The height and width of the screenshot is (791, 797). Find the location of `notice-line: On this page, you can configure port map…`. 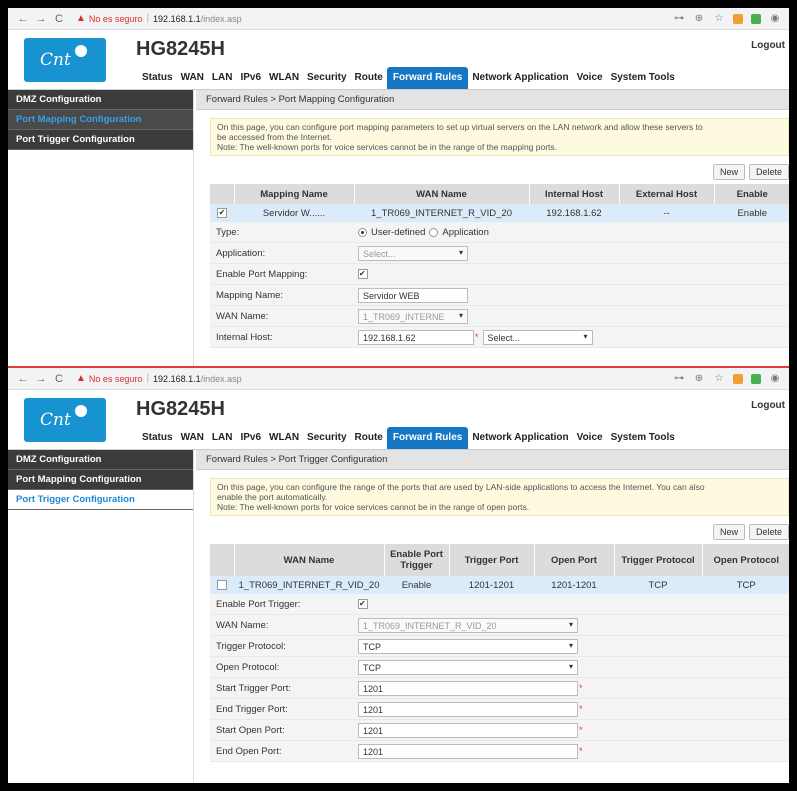

notice-line: On this page, you can configure port map… is located at coordinates (460, 127).